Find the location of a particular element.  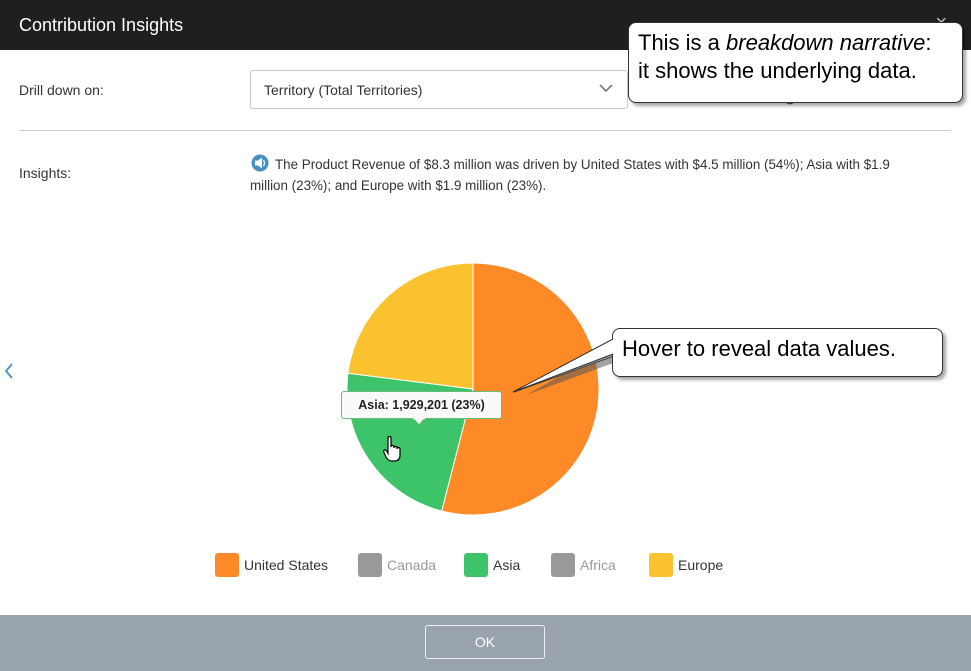

hover-callout: Hover to reveal data values. is located at coordinates (777, 352).